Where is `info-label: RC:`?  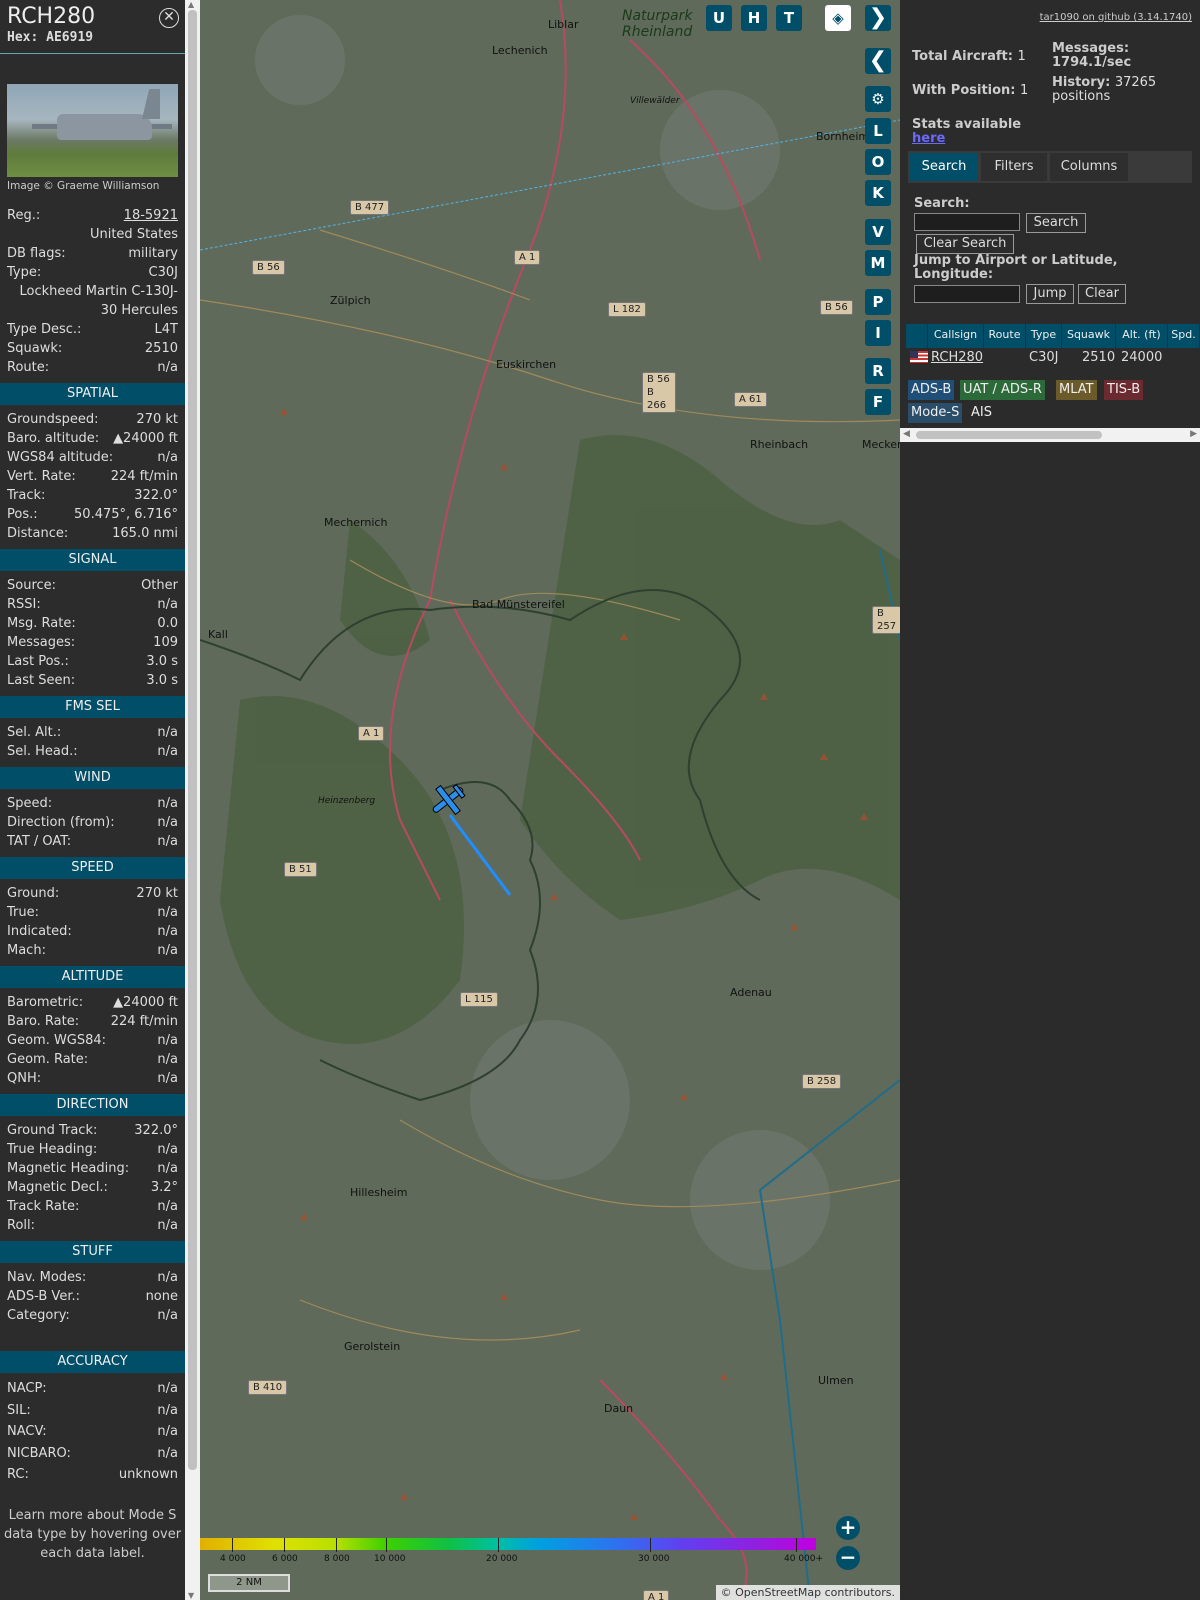 info-label: RC: is located at coordinates (18, 1475).